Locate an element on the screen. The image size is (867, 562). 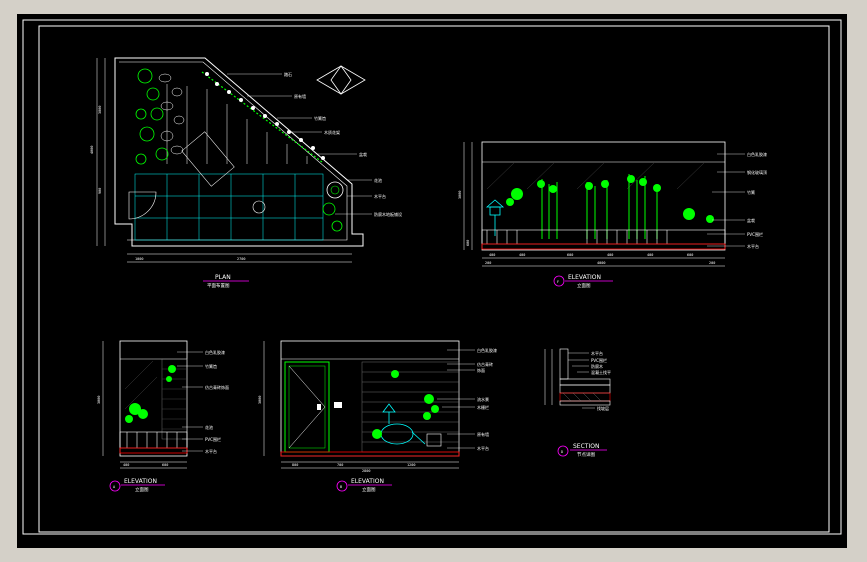
plan-title: PLAN is located at coordinates (223, 277).